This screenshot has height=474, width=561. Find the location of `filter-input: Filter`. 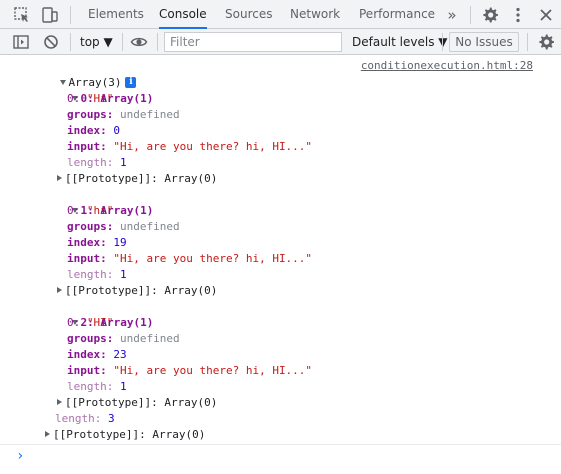

filter-input: Filter is located at coordinates (253, 42).